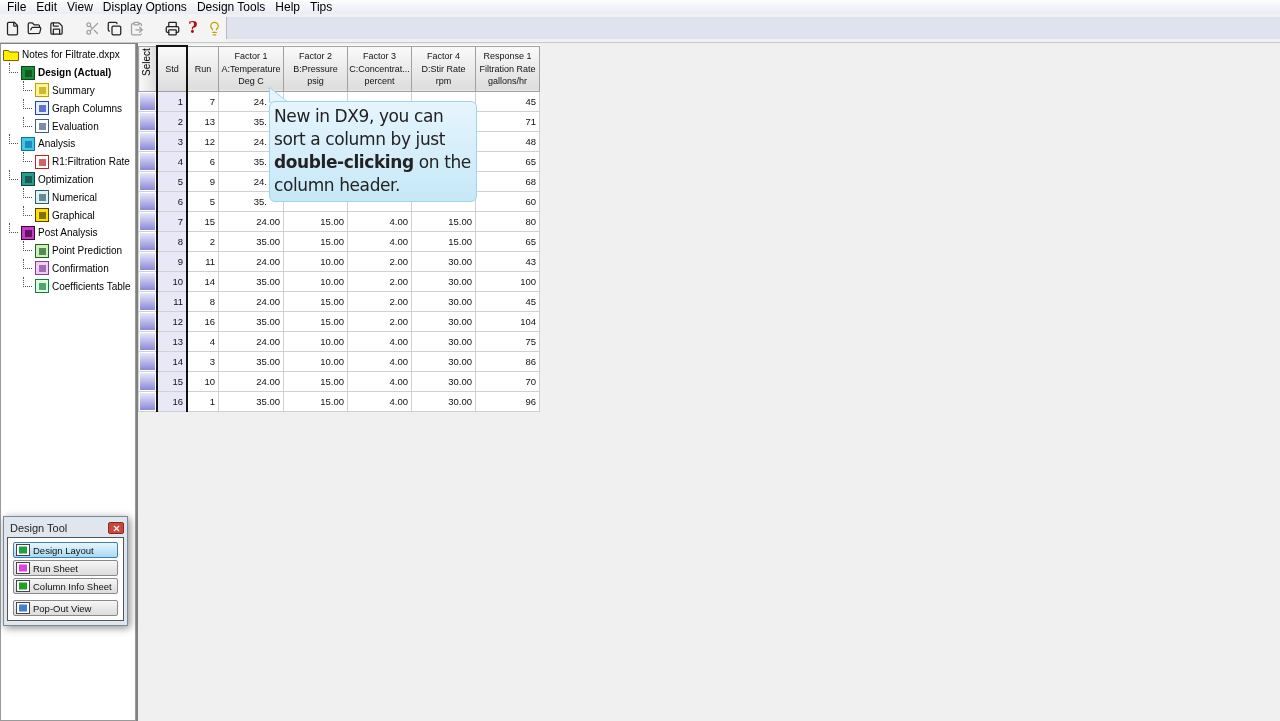  Describe the element at coordinates (321, 7) in the screenshot. I see `menu-item: Tips` at that location.